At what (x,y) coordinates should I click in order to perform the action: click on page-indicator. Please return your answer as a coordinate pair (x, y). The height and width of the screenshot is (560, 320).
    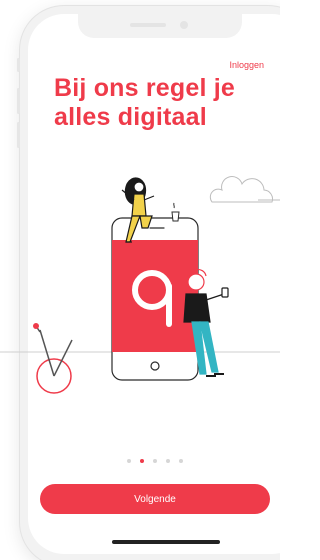
    Looking at the image, I should click on (140, 463).